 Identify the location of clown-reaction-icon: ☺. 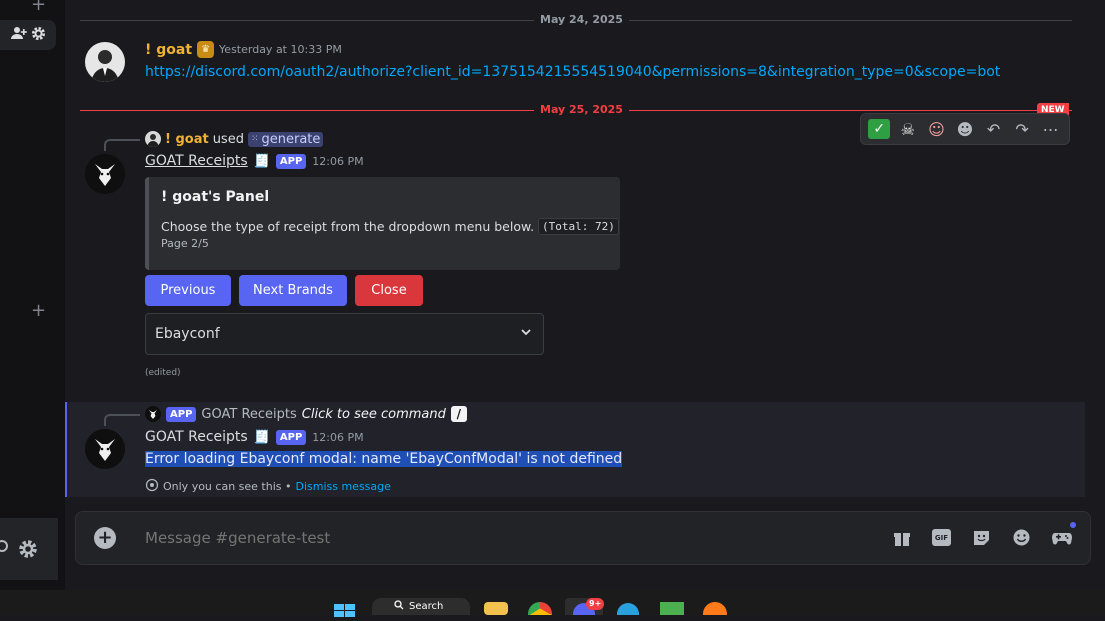
(936, 129).